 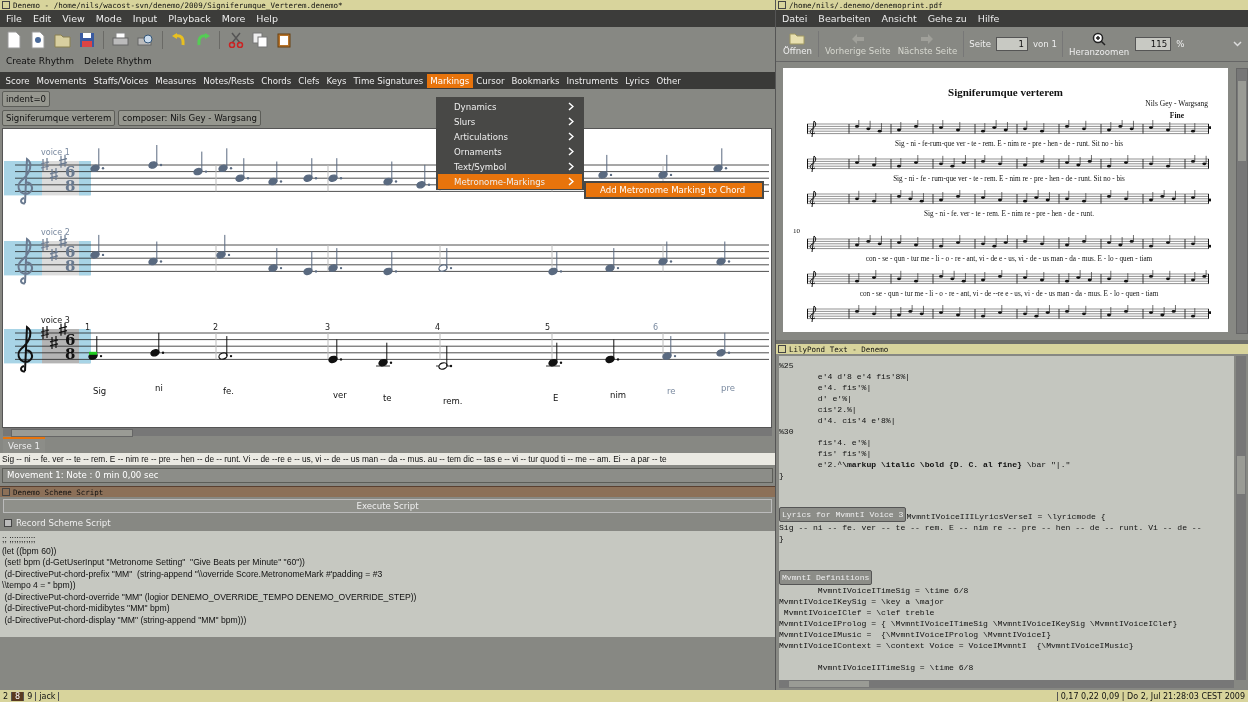 What do you see at coordinates (189, 118) in the screenshot?
I see `header-button: composer: Nils Gey - Wargsang` at bounding box center [189, 118].